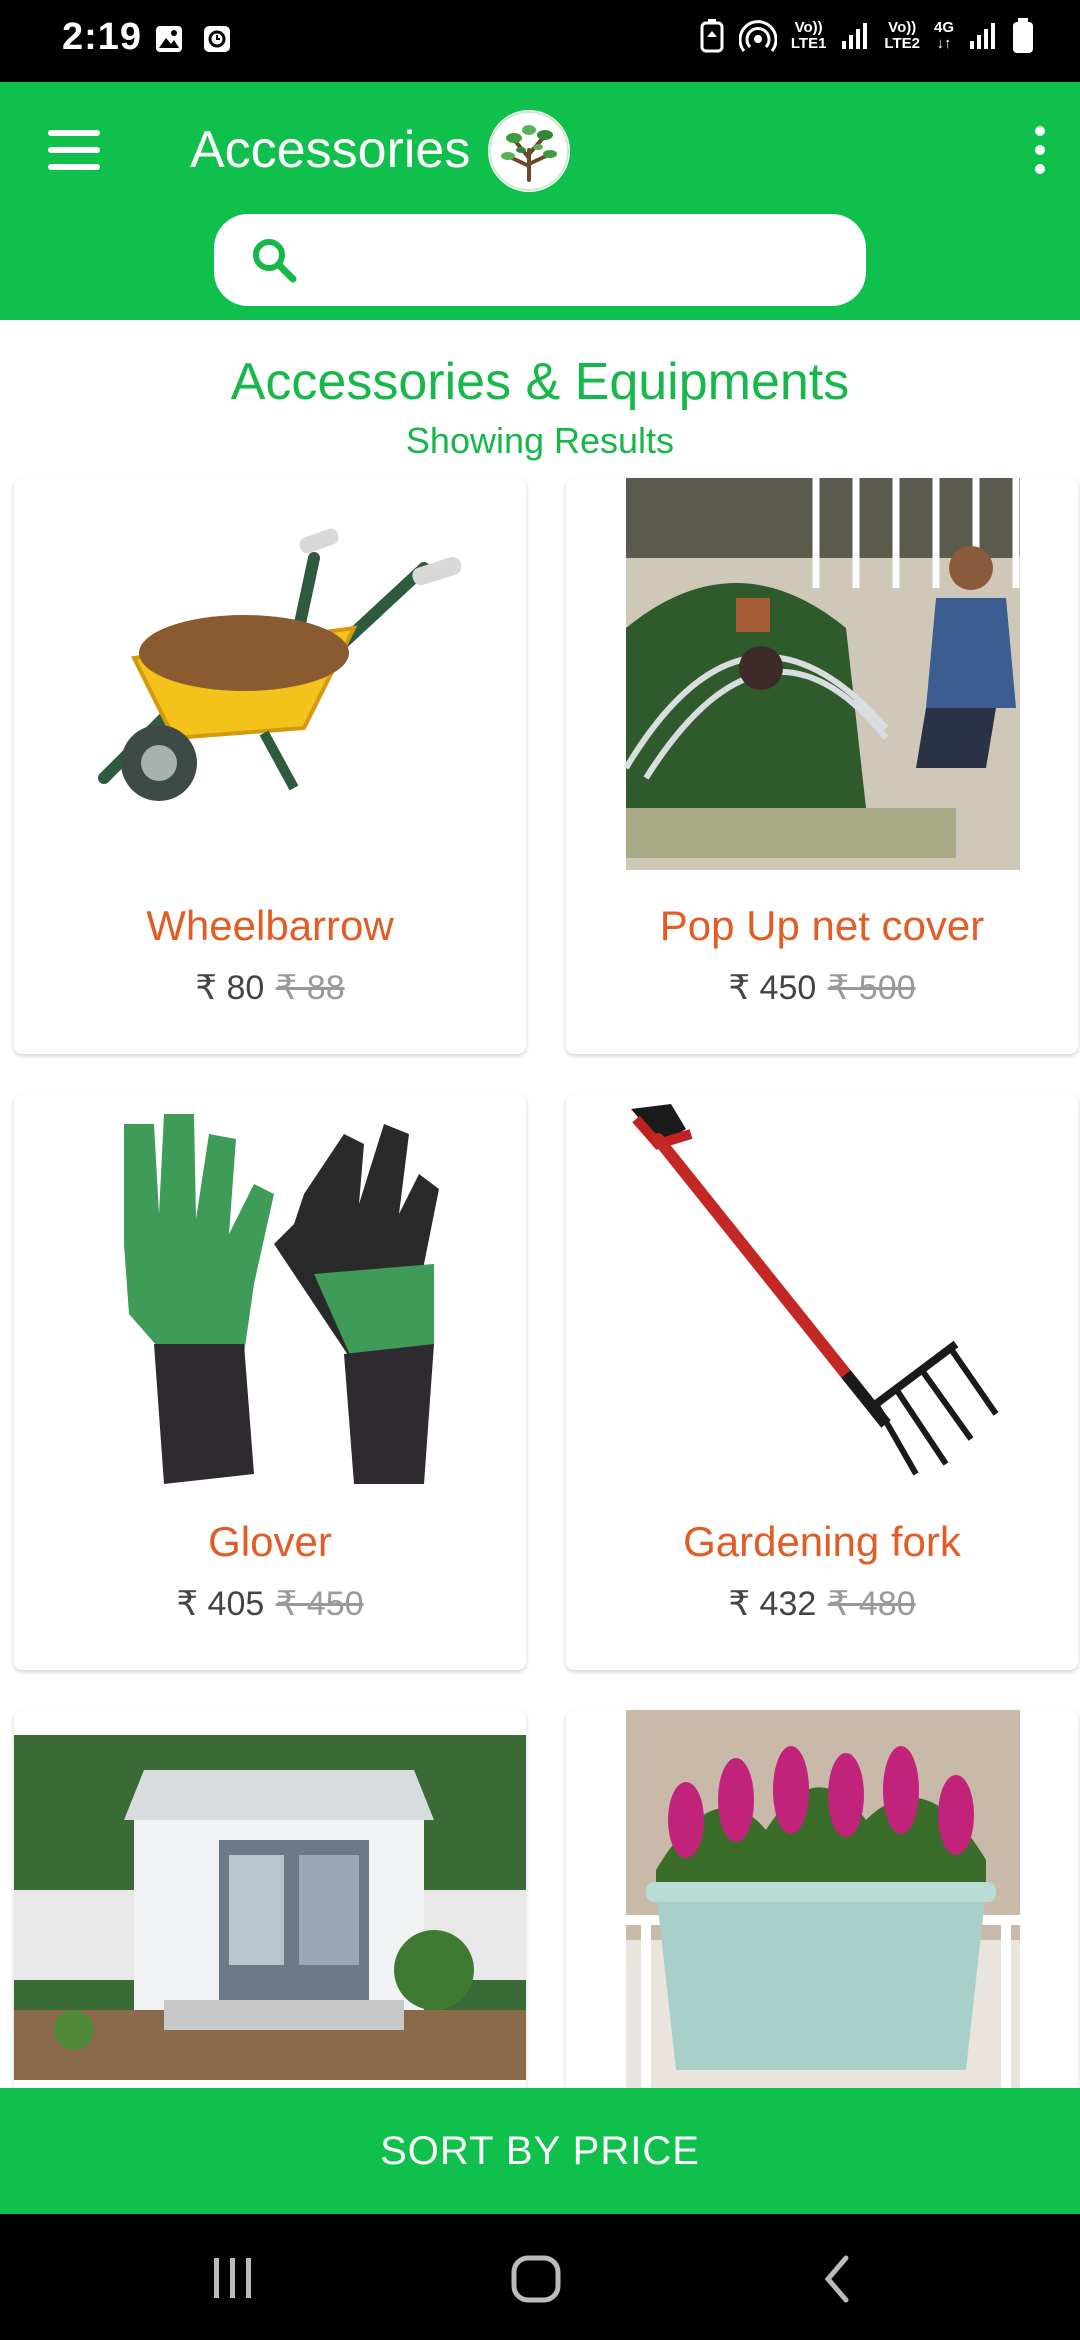 This screenshot has width=1080, height=2340. What do you see at coordinates (102, 37) in the screenshot?
I see `status-time: 2:19` at bounding box center [102, 37].